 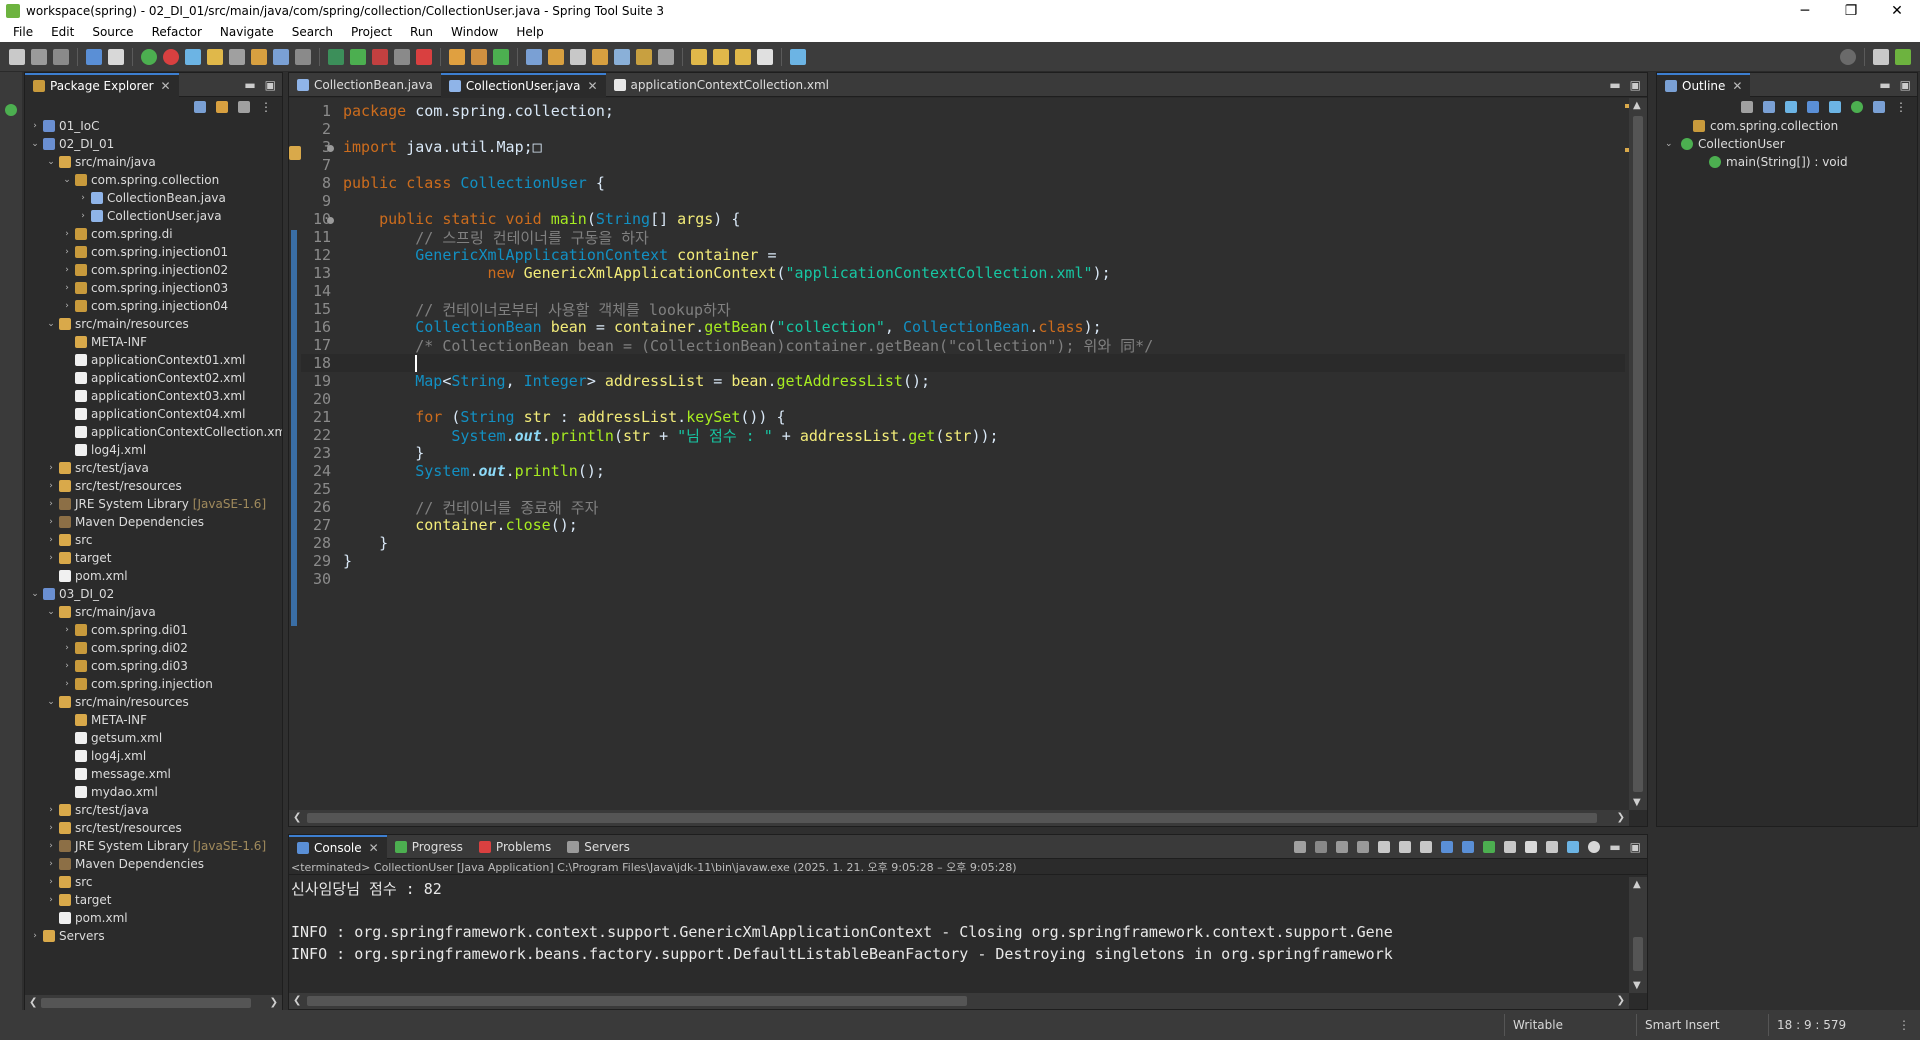 What do you see at coordinates (153, 252) in the screenshot?
I see `tree-item: › com.spring.injection01` at bounding box center [153, 252].